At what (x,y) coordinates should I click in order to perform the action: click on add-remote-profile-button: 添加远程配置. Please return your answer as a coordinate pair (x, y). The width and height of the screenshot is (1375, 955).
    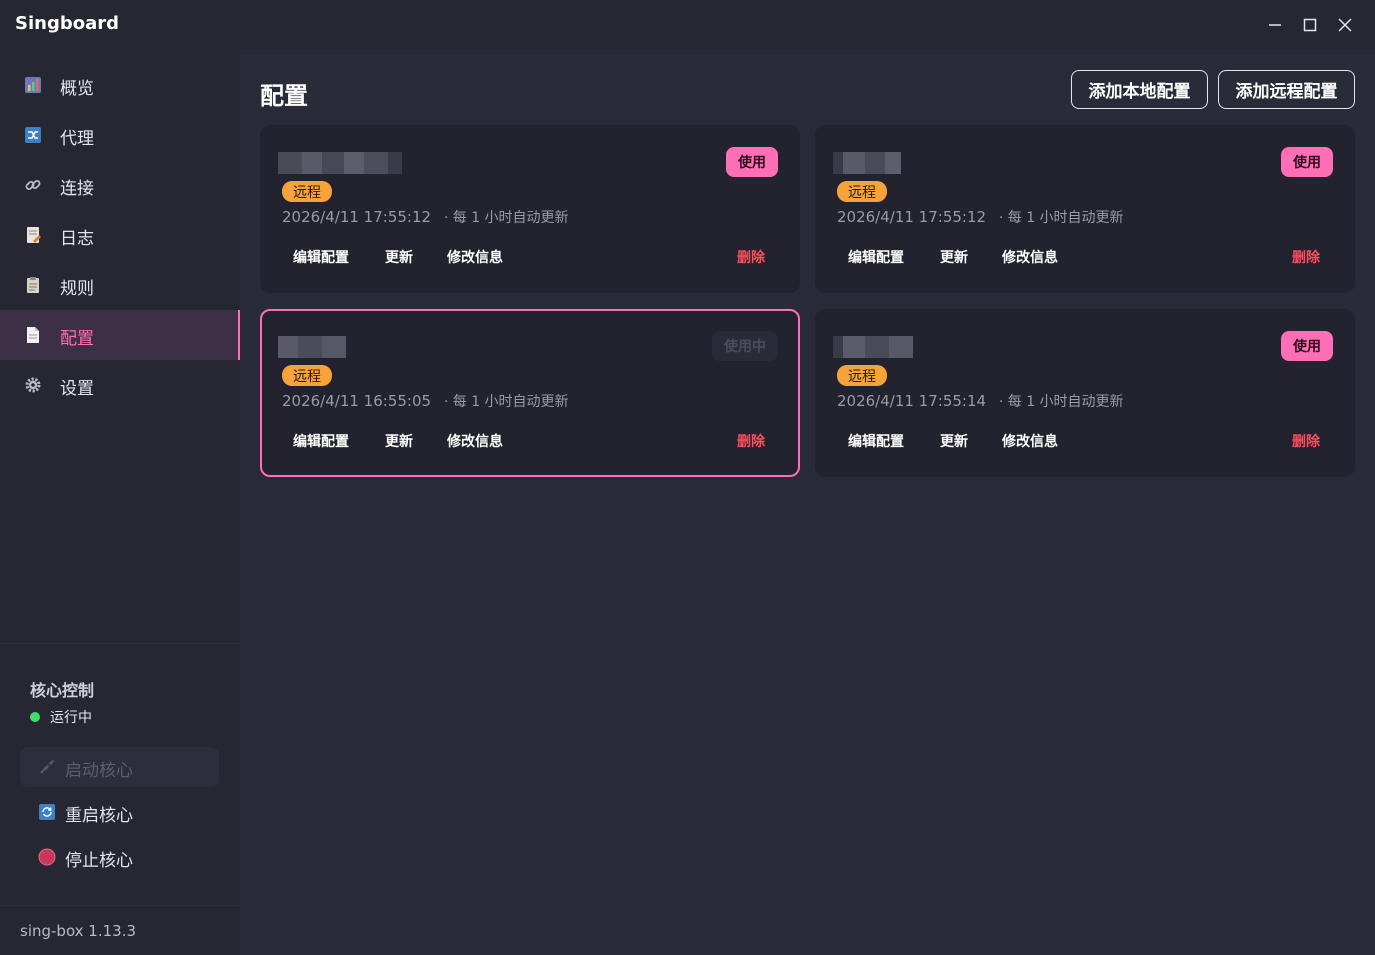
    Looking at the image, I should click on (1286, 89).